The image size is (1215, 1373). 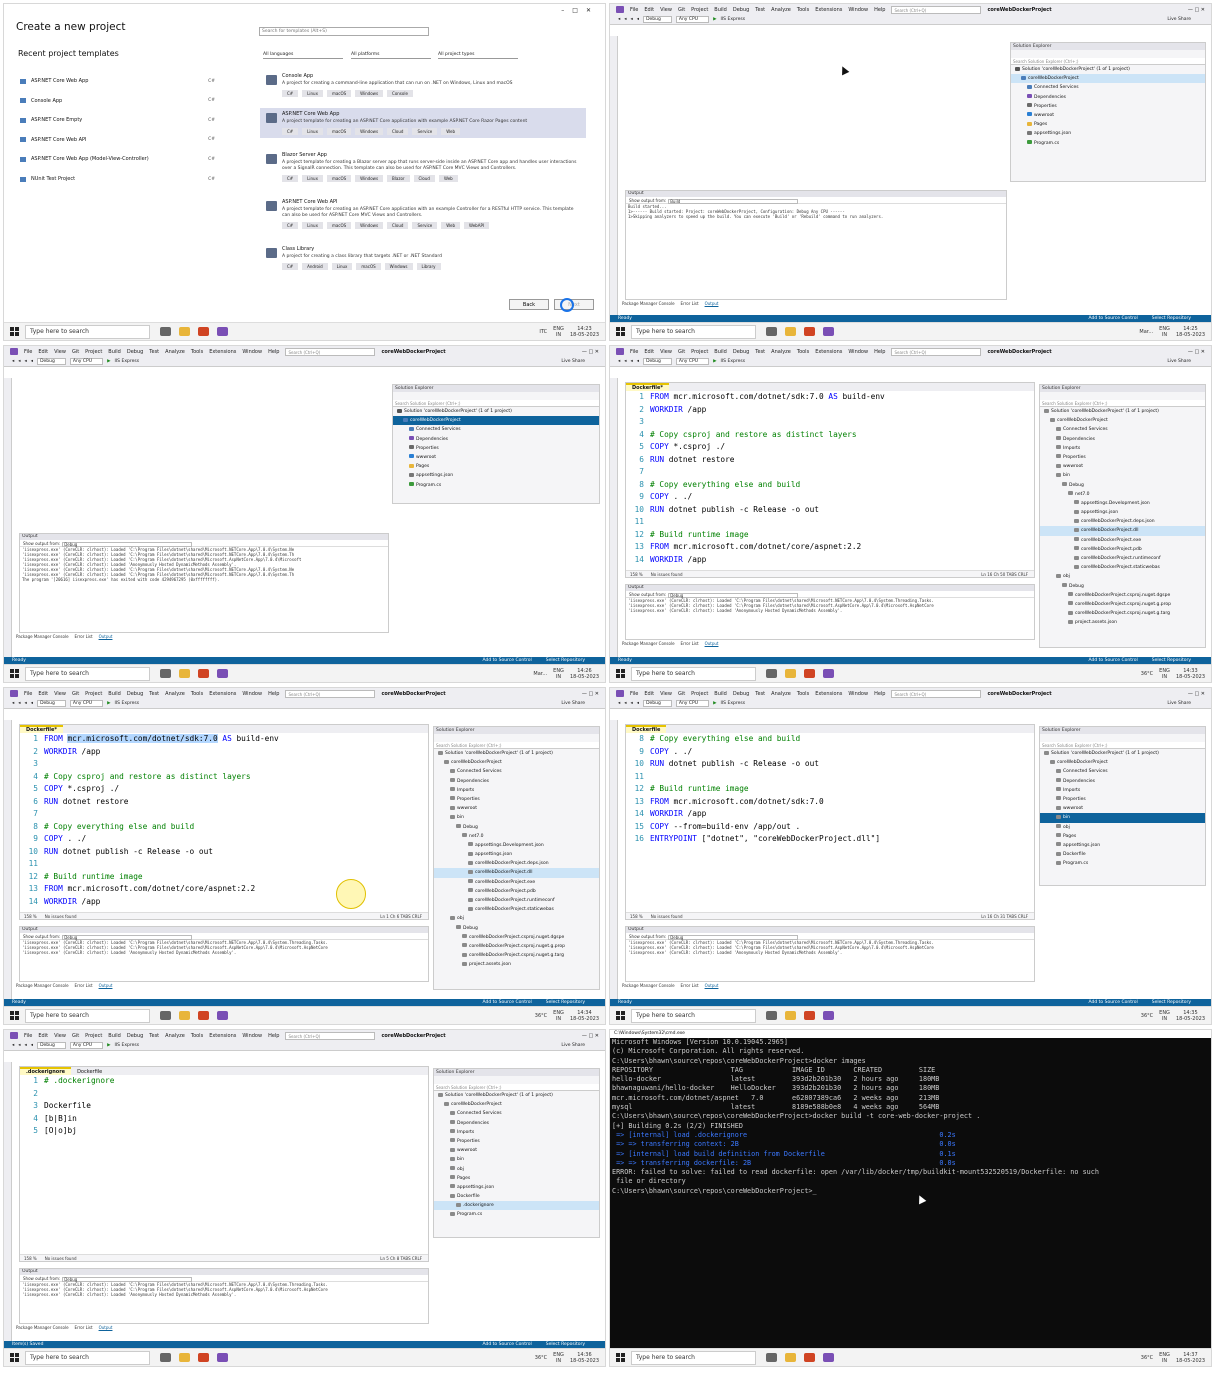 I want to click on window-controls: –□✕, so click(x=580, y=10).